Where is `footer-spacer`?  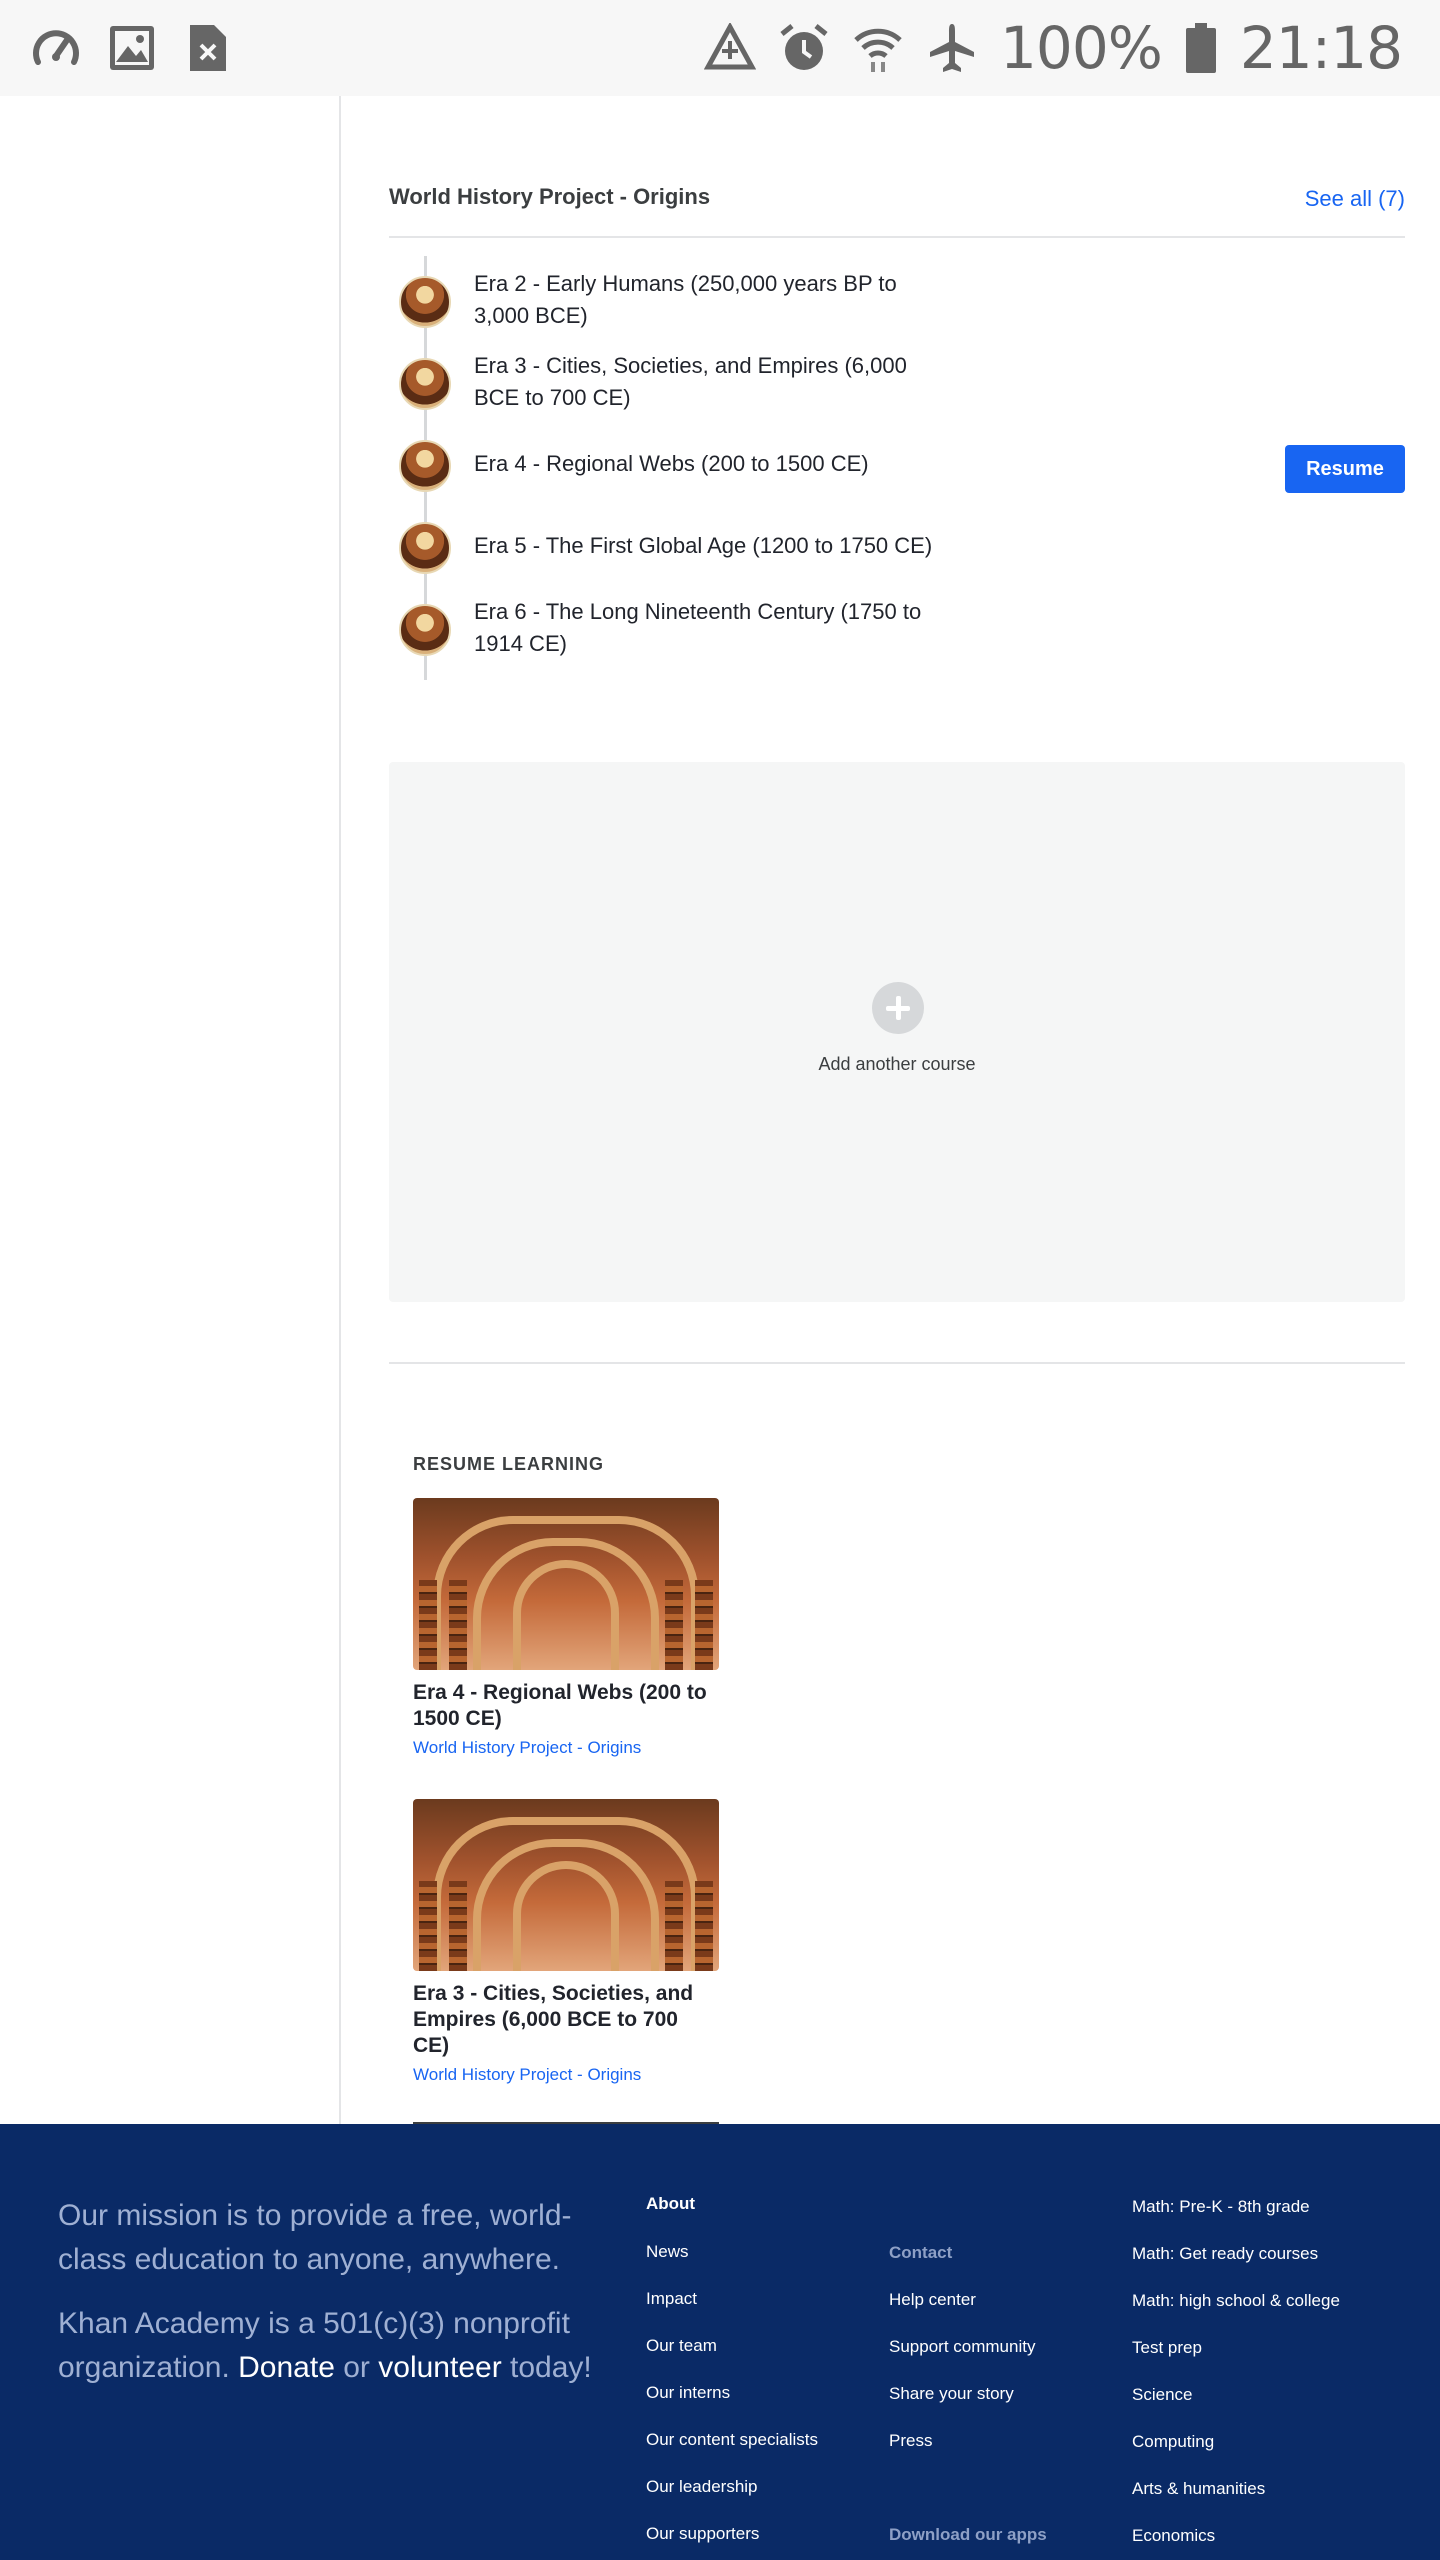
footer-spacer is located at coordinates (968, 2500).